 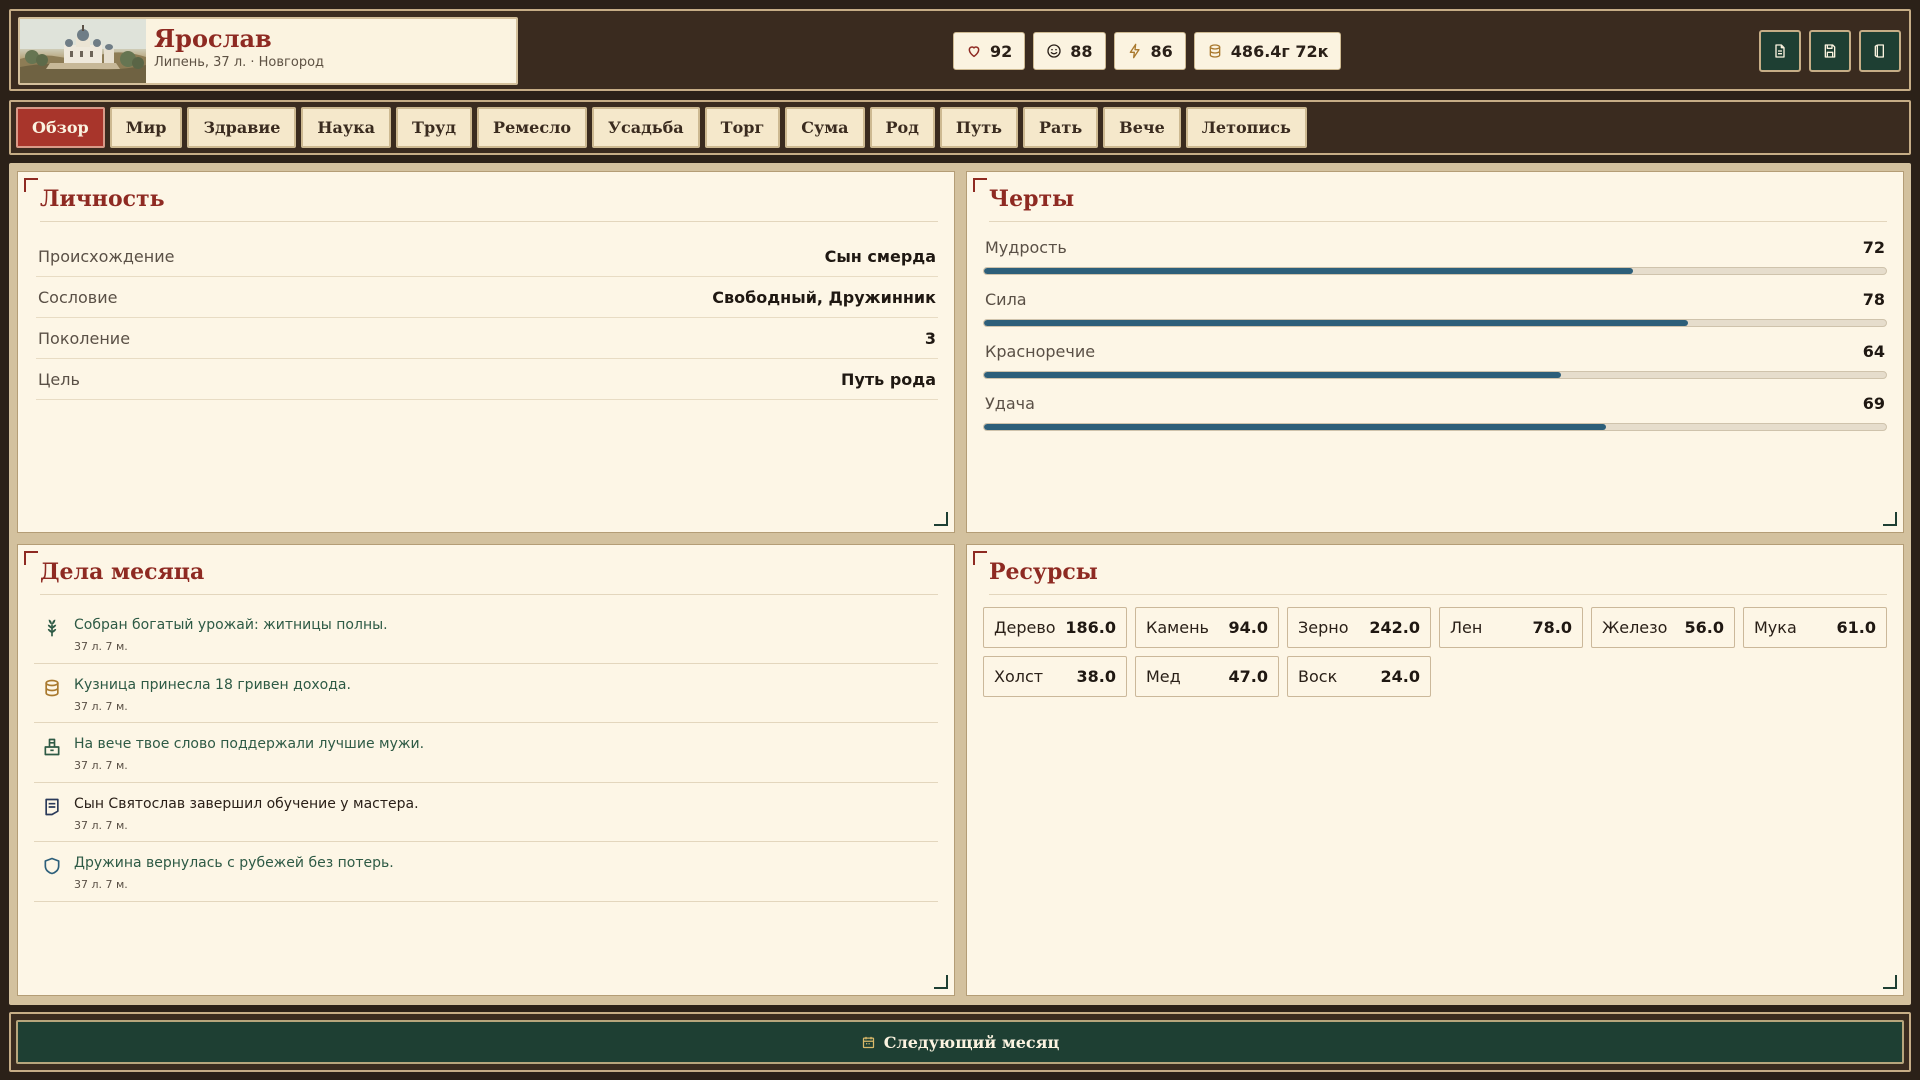 I want to click on resource-cell: Холст 38.0, so click(x=1055, y=676).